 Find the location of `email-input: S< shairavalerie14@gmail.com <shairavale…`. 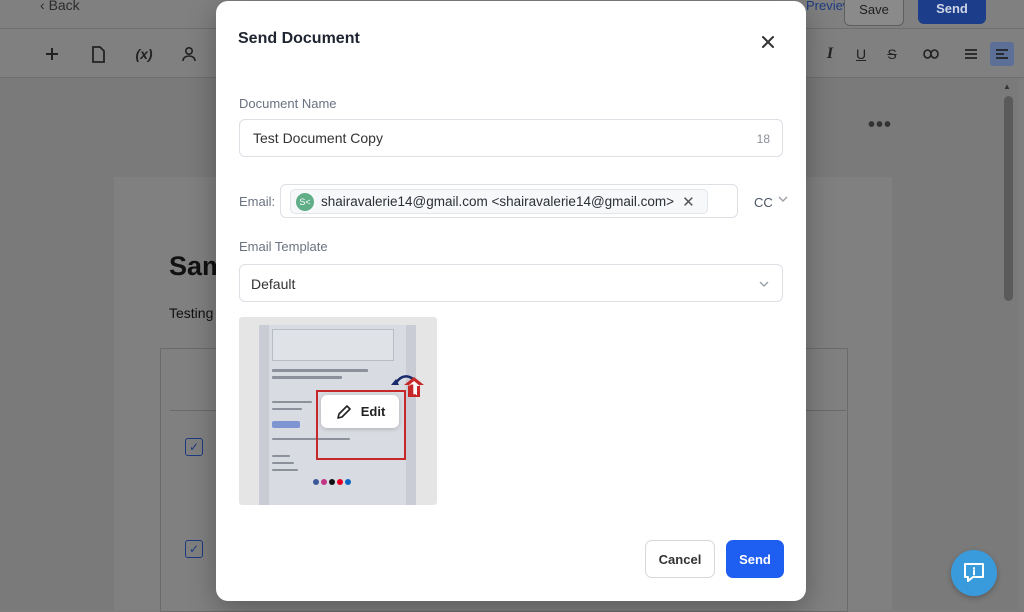

email-input: S< shairavalerie14@gmail.com <shairavale… is located at coordinates (534, 201).